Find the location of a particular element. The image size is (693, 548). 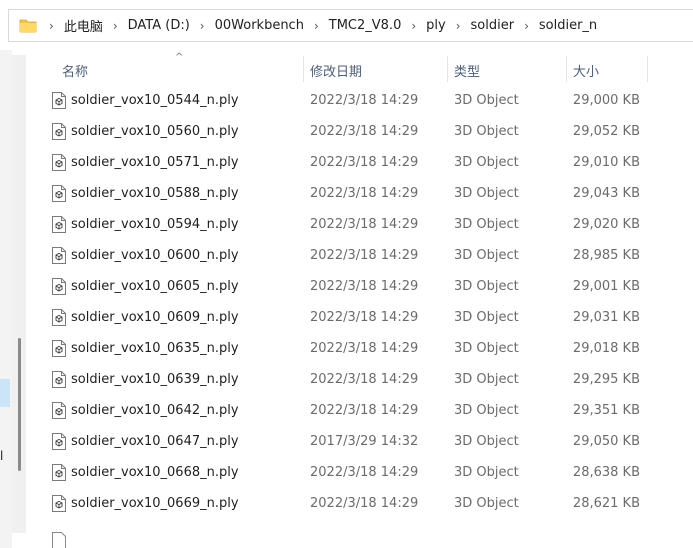

column-divider is located at coordinates (647, 69).